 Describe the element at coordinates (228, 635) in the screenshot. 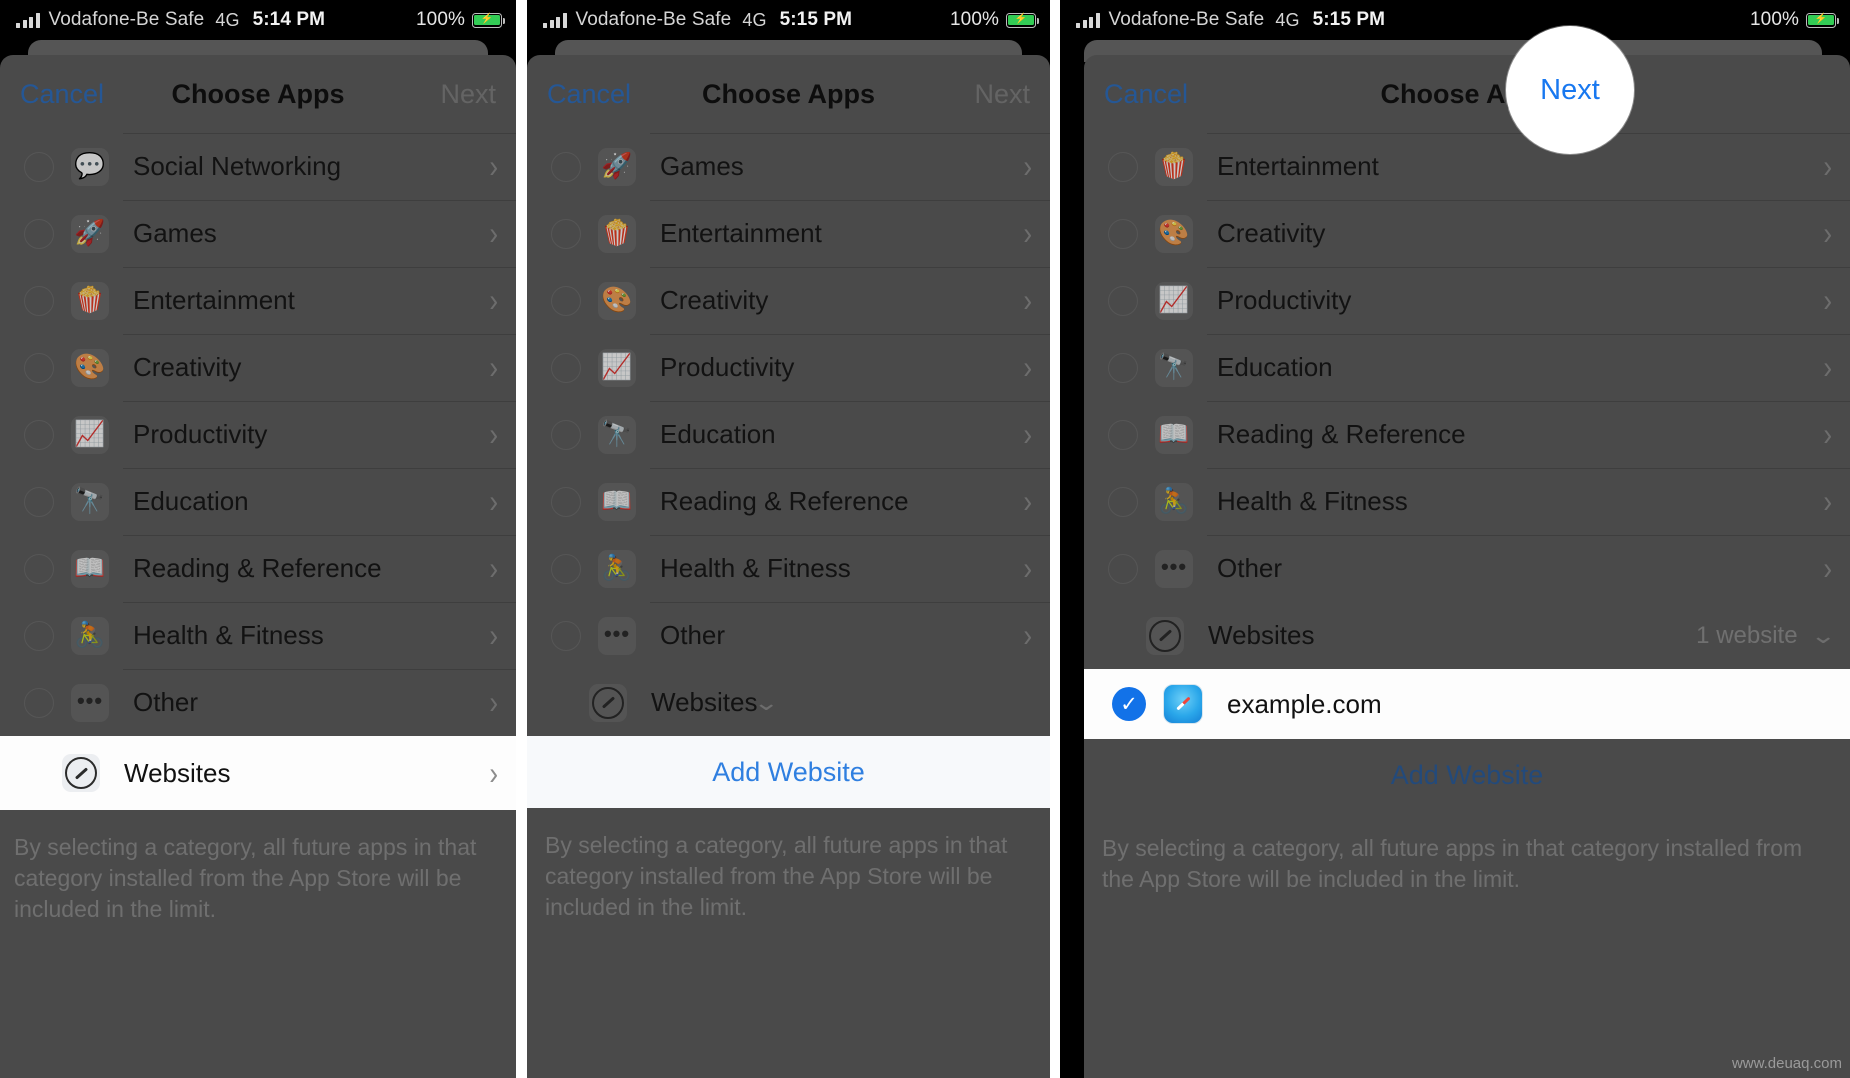

I see `list-item-label: Health & Fitness` at that location.